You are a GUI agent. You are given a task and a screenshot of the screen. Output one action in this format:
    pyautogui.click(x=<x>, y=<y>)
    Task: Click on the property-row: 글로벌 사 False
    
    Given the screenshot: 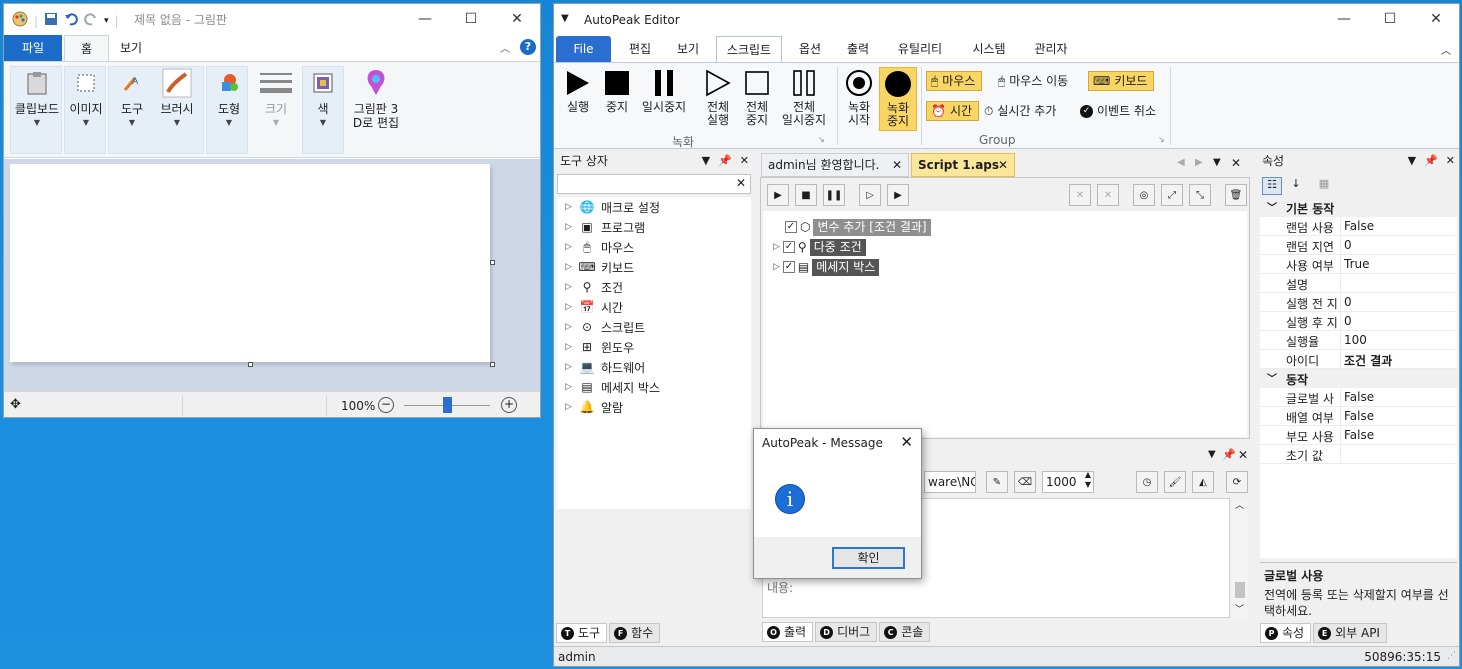 What is the action you would take?
    pyautogui.click(x=1358, y=397)
    